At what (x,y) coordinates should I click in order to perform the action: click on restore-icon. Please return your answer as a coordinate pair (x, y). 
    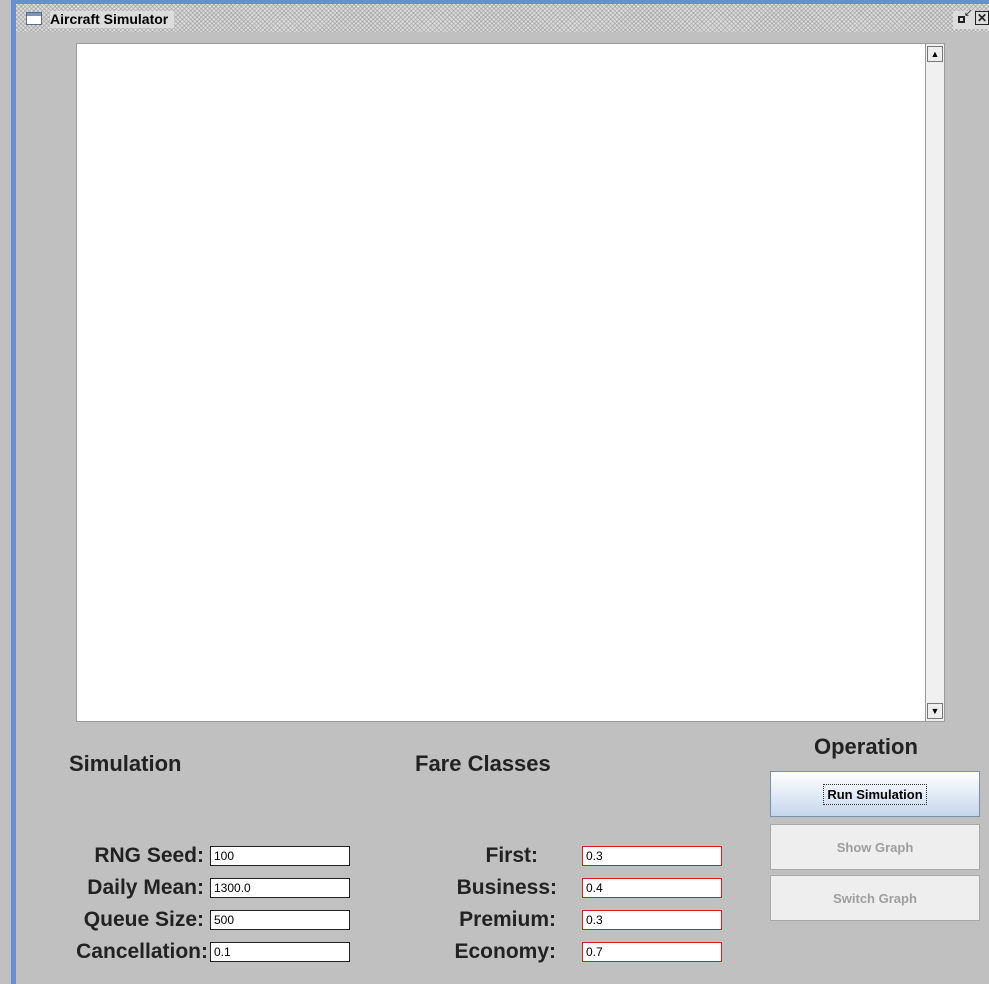
    Looking at the image, I should click on (964, 16).